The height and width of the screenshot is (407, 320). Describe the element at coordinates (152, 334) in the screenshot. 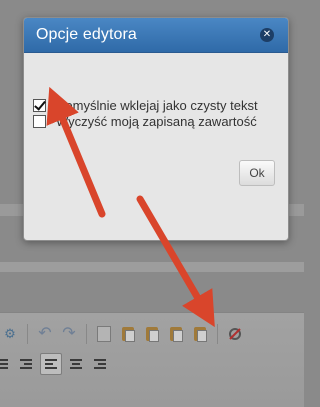

I see `paste-text-icon` at that location.